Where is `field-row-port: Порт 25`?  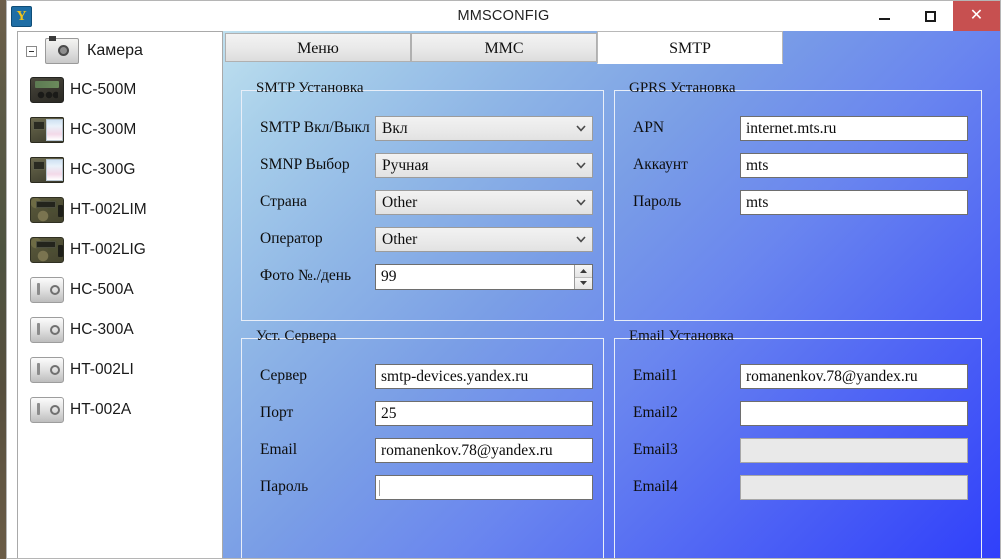
field-row-port: Порт 25 is located at coordinates (422, 413).